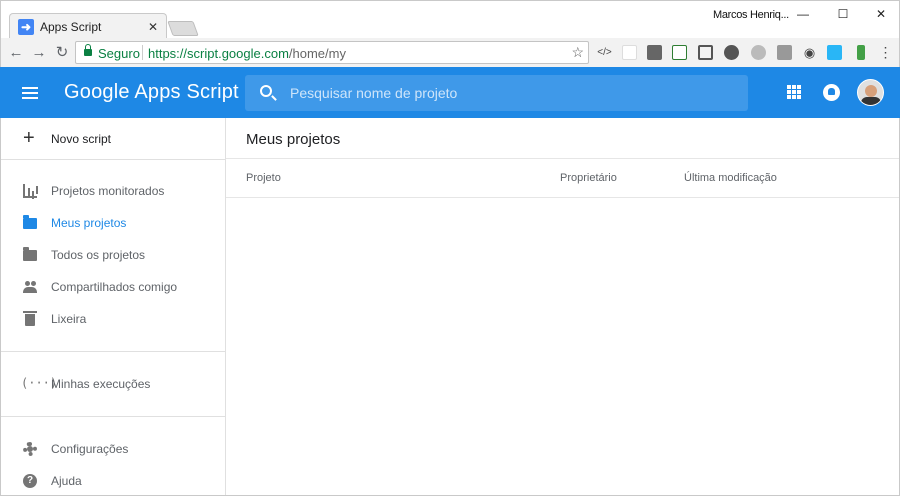  What do you see at coordinates (30, 318) in the screenshot?
I see `trash-icon` at bounding box center [30, 318].